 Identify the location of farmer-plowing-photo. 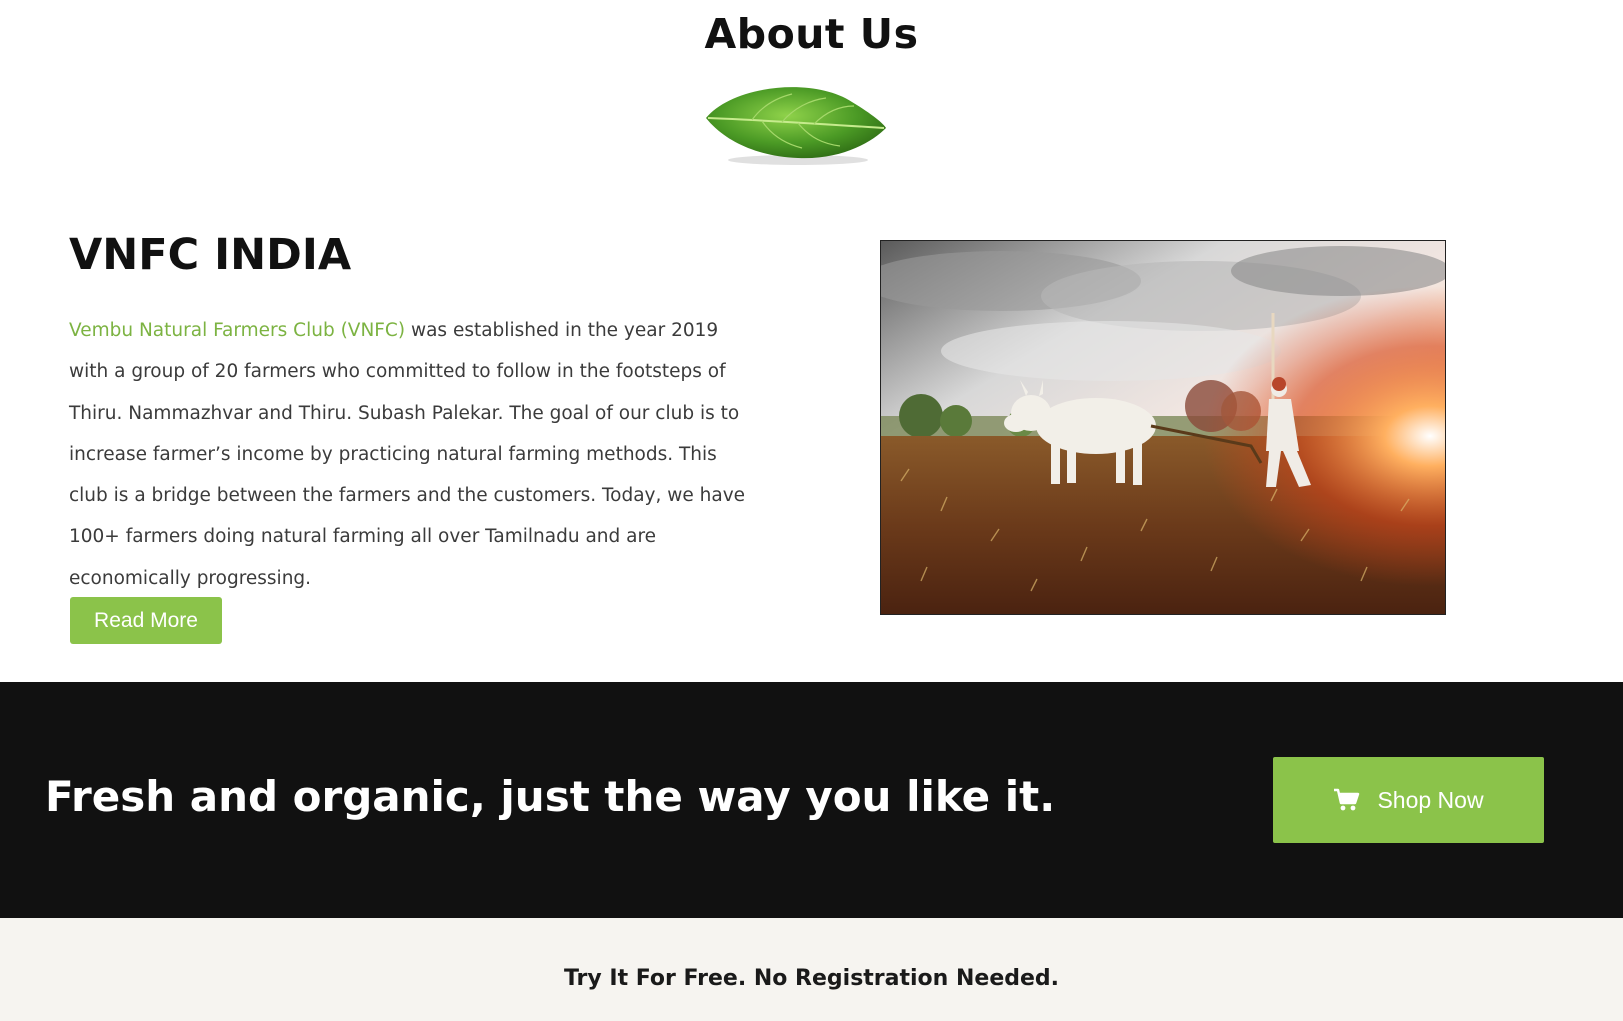
(1163, 427).